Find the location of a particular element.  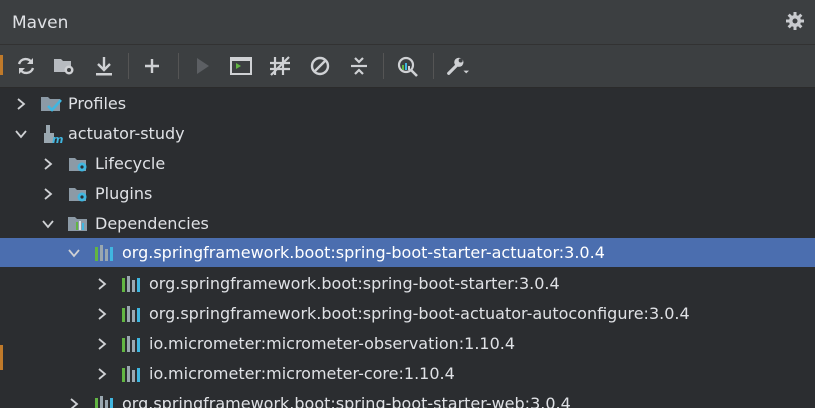

reimport-folder-icon is located at coordinates (64, 66).